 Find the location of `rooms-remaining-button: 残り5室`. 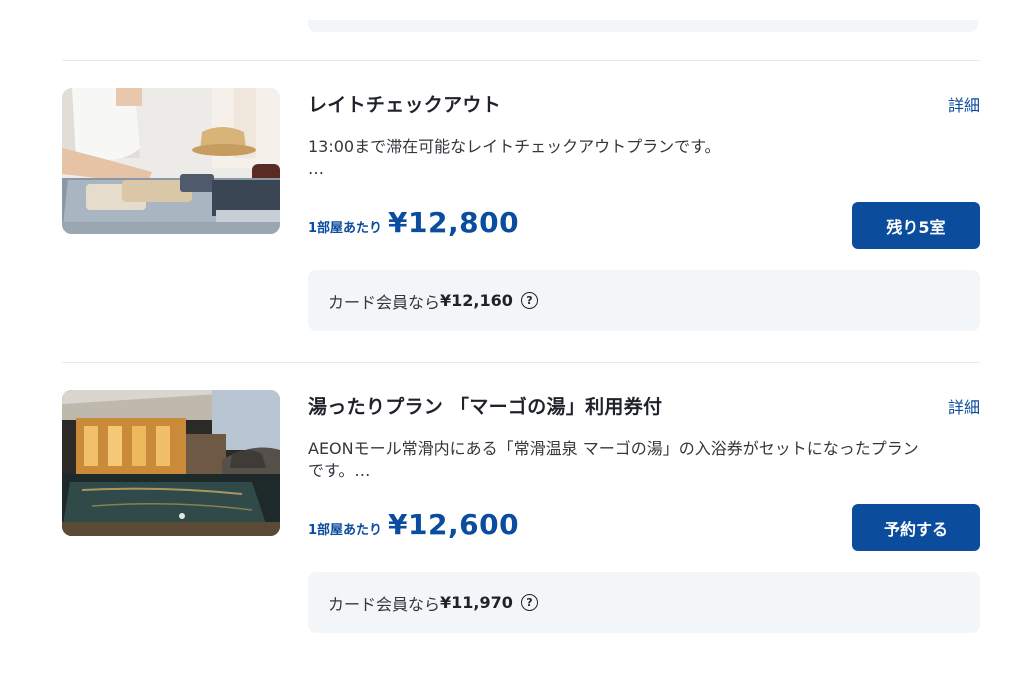

rooms-remaining-button: 残り5室 is located at coordinates (916, 225).